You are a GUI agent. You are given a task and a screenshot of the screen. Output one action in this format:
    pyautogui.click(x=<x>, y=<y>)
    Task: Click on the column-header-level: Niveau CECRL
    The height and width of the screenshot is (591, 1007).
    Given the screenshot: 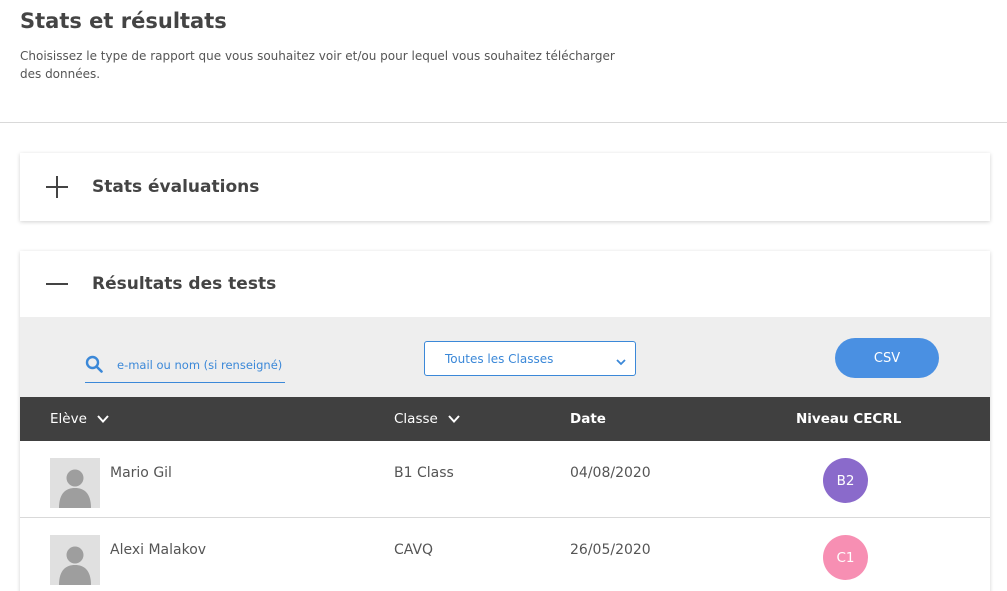 What is the action you would take?
    pyautogui.click(x=848, y=419)
    